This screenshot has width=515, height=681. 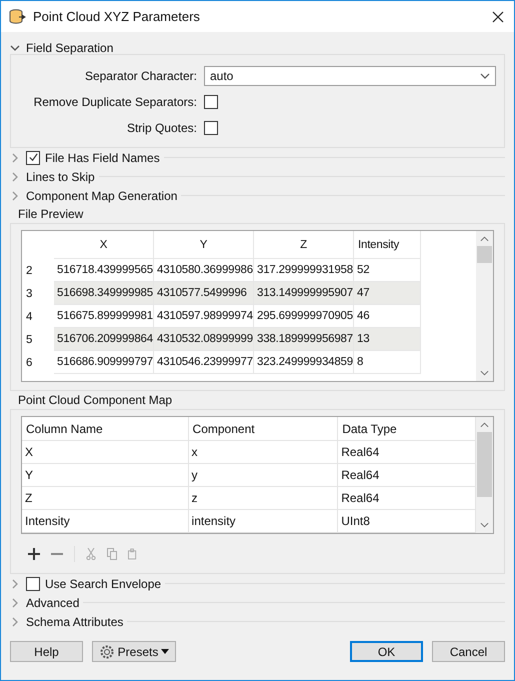 What do you see at coordinates (105, 521) in the screenshot?
I see `table-cell: Intensity` at bounding box center [105, 521].